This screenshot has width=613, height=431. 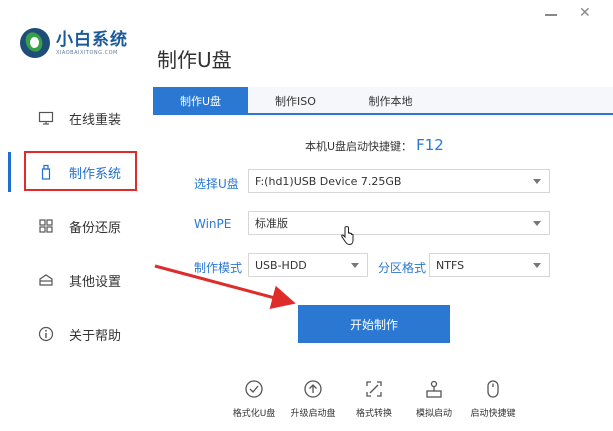 I want to click on red-highlight-box, so click(x=80, y=171).